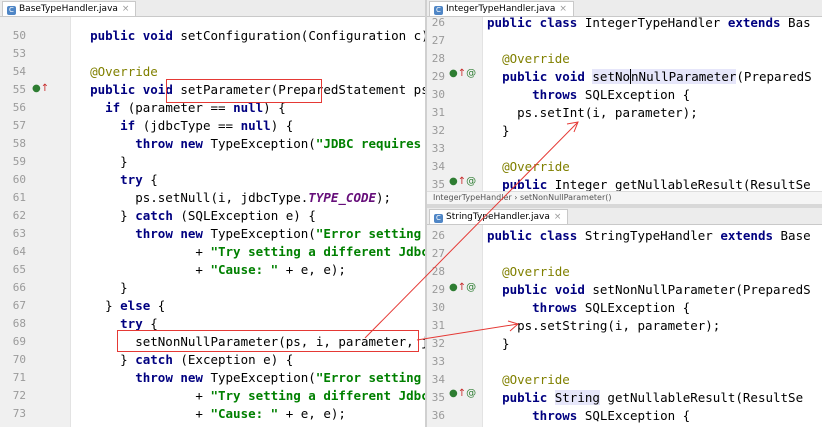 This screenshot has height=427, width=822. I want to click on arrow-to-integer-handler, so click(471, 230).